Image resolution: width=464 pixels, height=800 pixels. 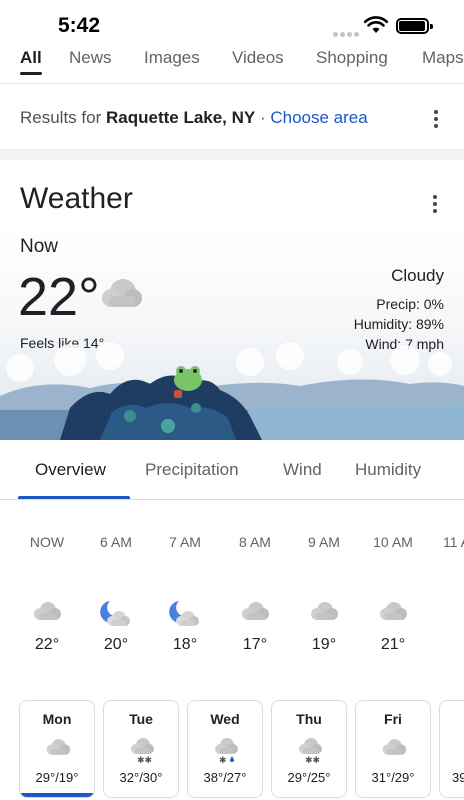 What do you see at coordinates (458, 777) in the screenshot?
I see `day-temps: 39` at bounding box center [458, 777].